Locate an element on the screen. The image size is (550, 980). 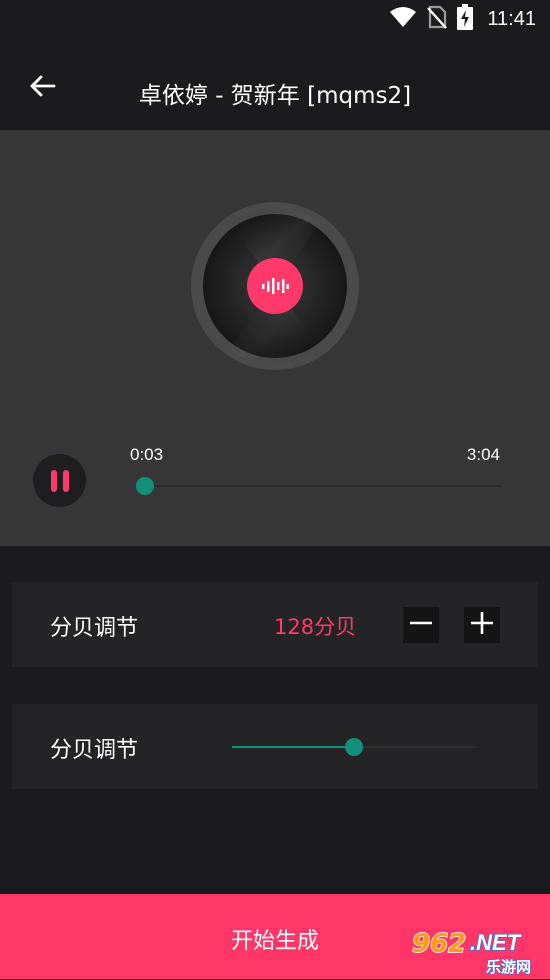
volume-slider-fill is located at coordinates (293, 747).